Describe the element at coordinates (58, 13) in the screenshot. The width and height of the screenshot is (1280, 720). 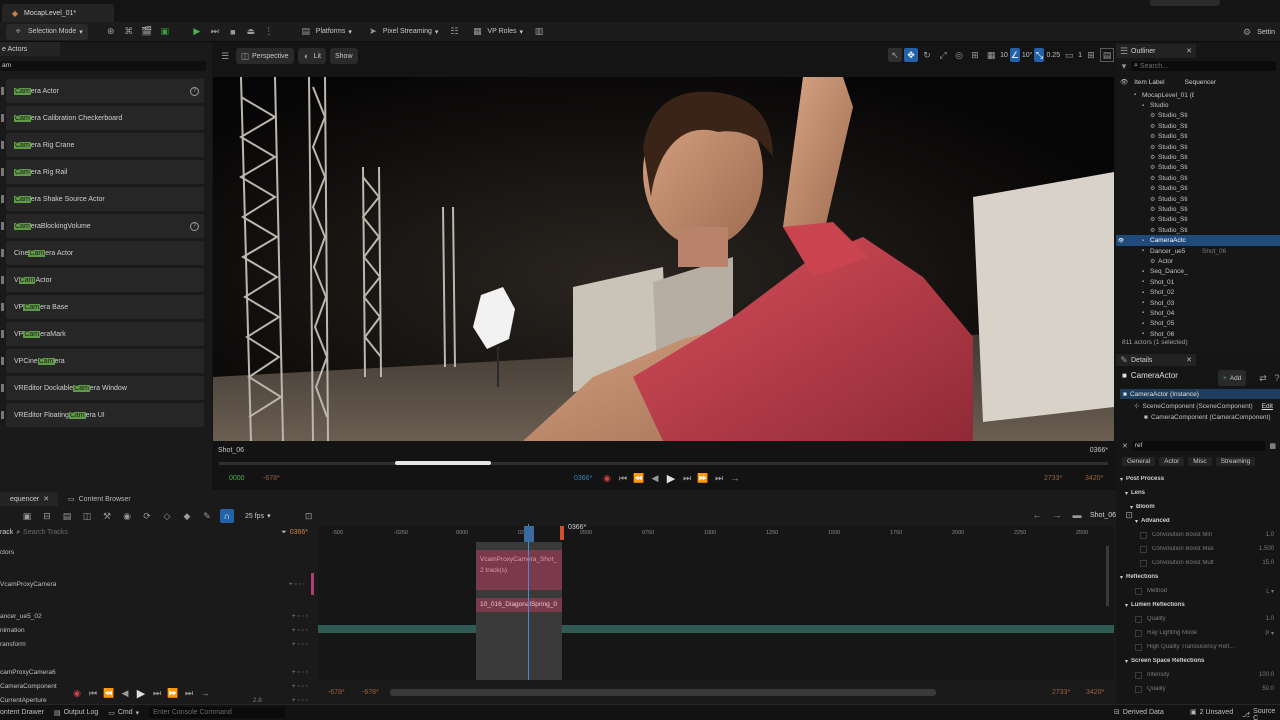
I see `level-tab: ◆ MocapLevel_01*` at that location.